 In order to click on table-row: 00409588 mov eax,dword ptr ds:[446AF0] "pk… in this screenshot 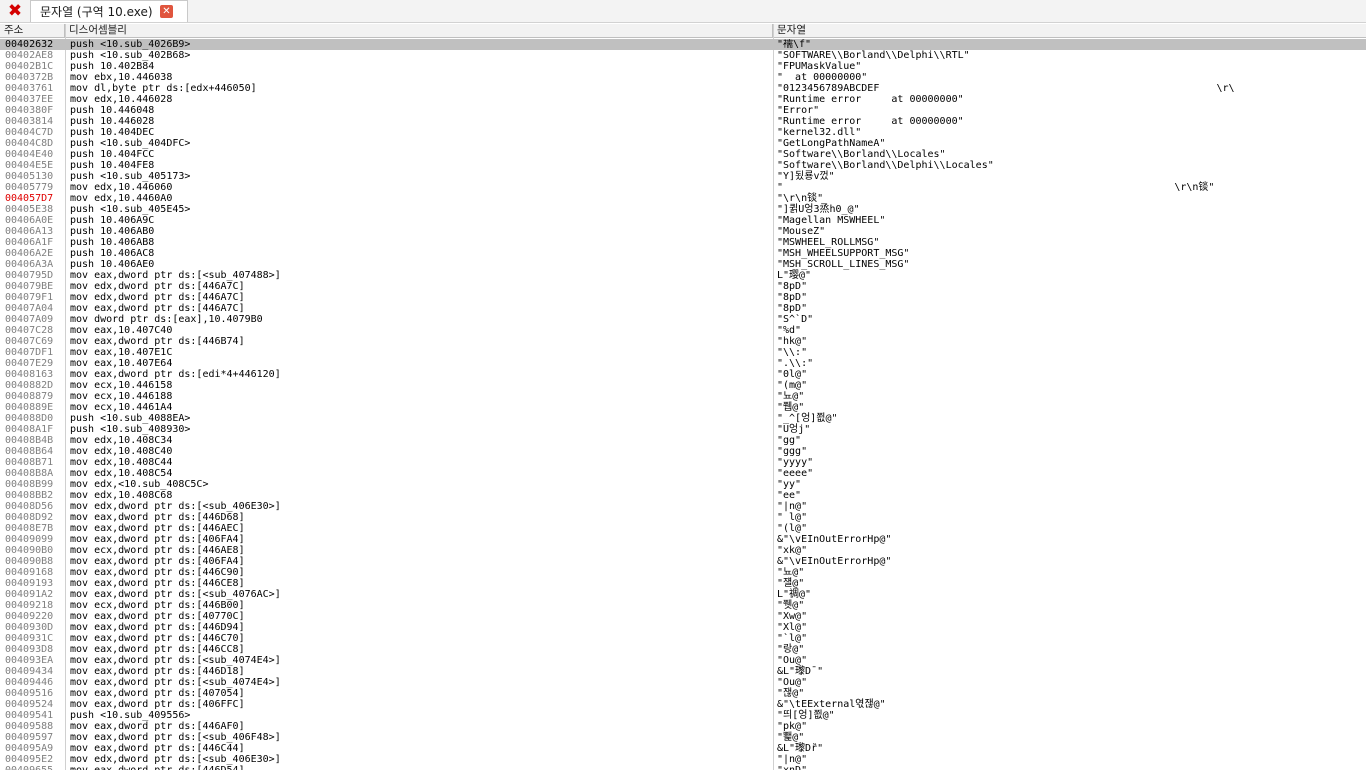, I will do `click(683, 726)`.